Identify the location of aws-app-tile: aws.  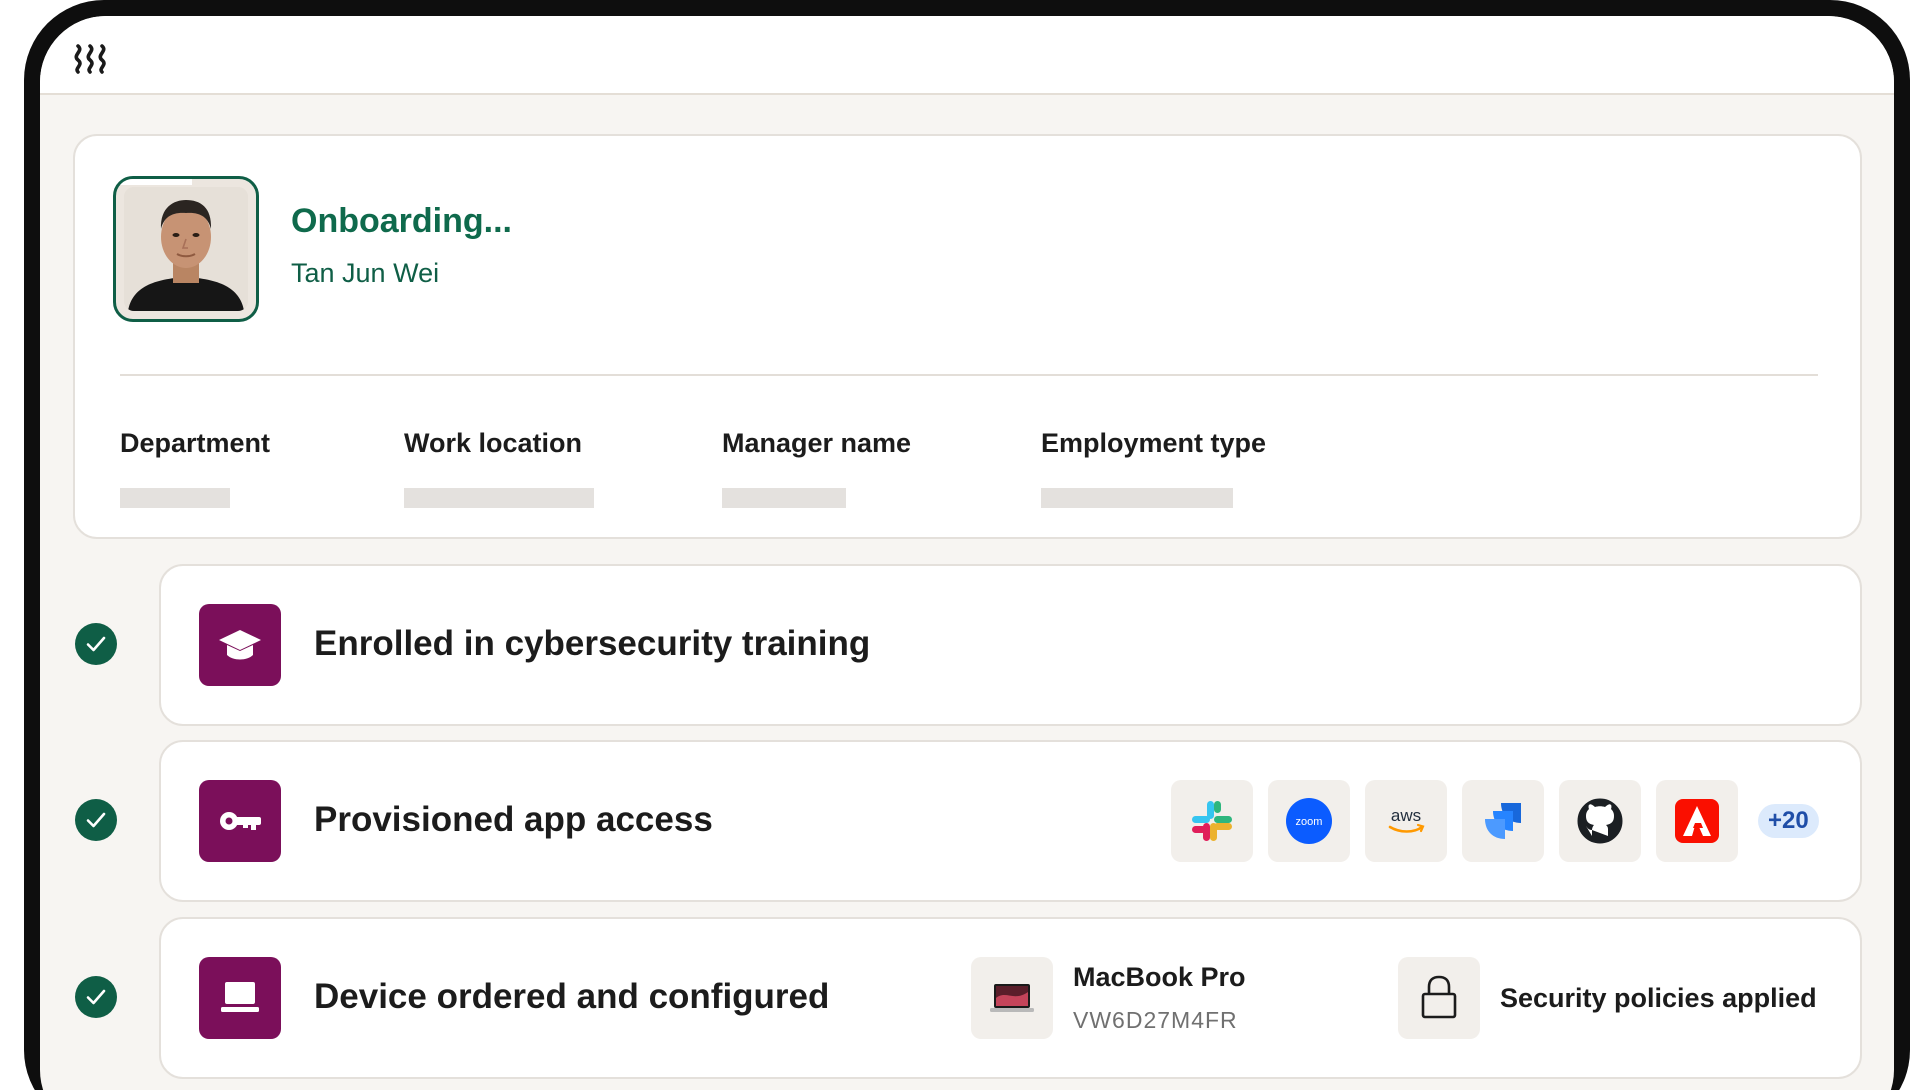
(1406, 821).